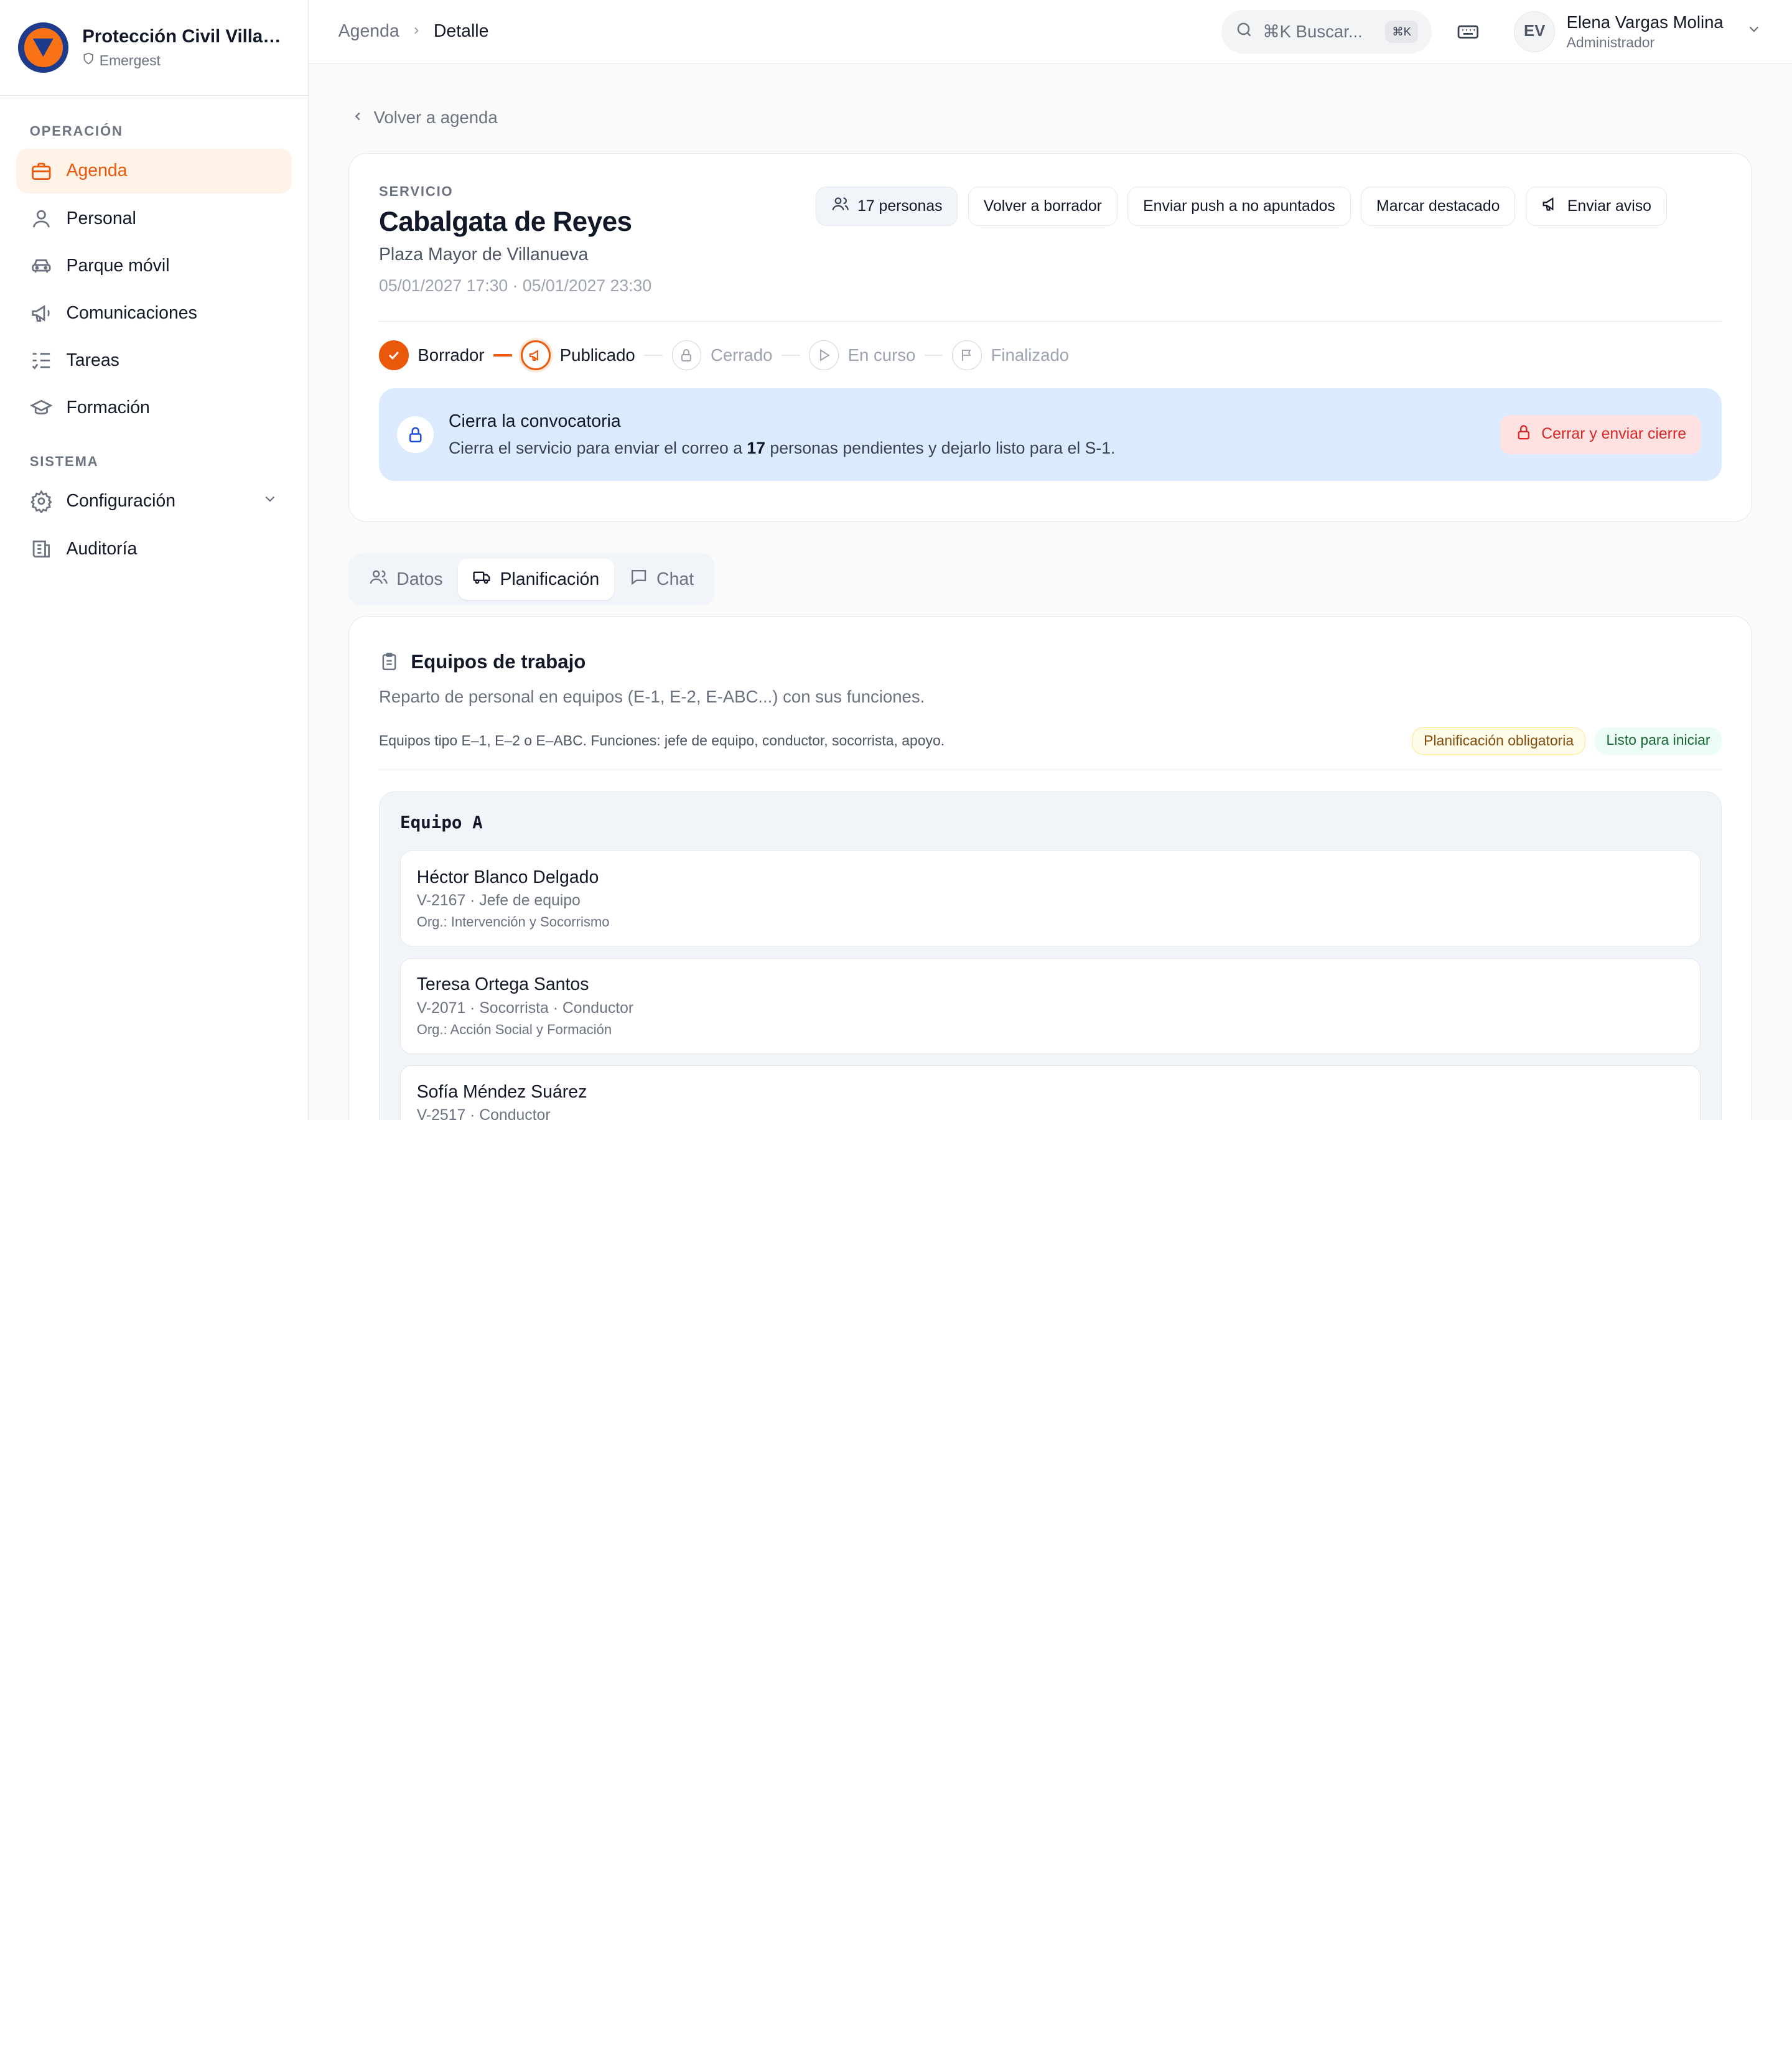  Describe the element at coordinates (1010, 355) in the screenshot. I see `step-finalizado: Finalizado` at that location.